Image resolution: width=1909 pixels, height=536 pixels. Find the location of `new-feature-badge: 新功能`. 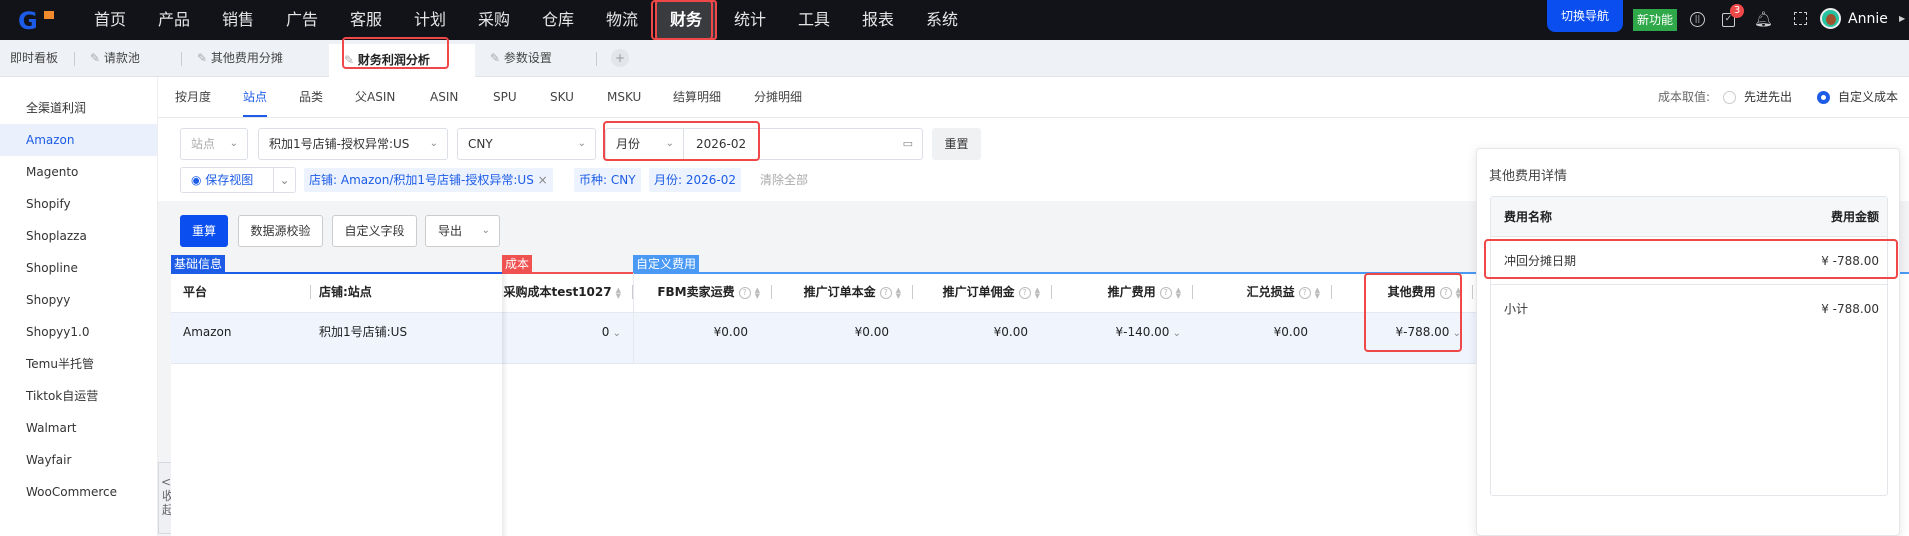

new-feature-badge: 新功能 is located at coordinates (1655, 20).